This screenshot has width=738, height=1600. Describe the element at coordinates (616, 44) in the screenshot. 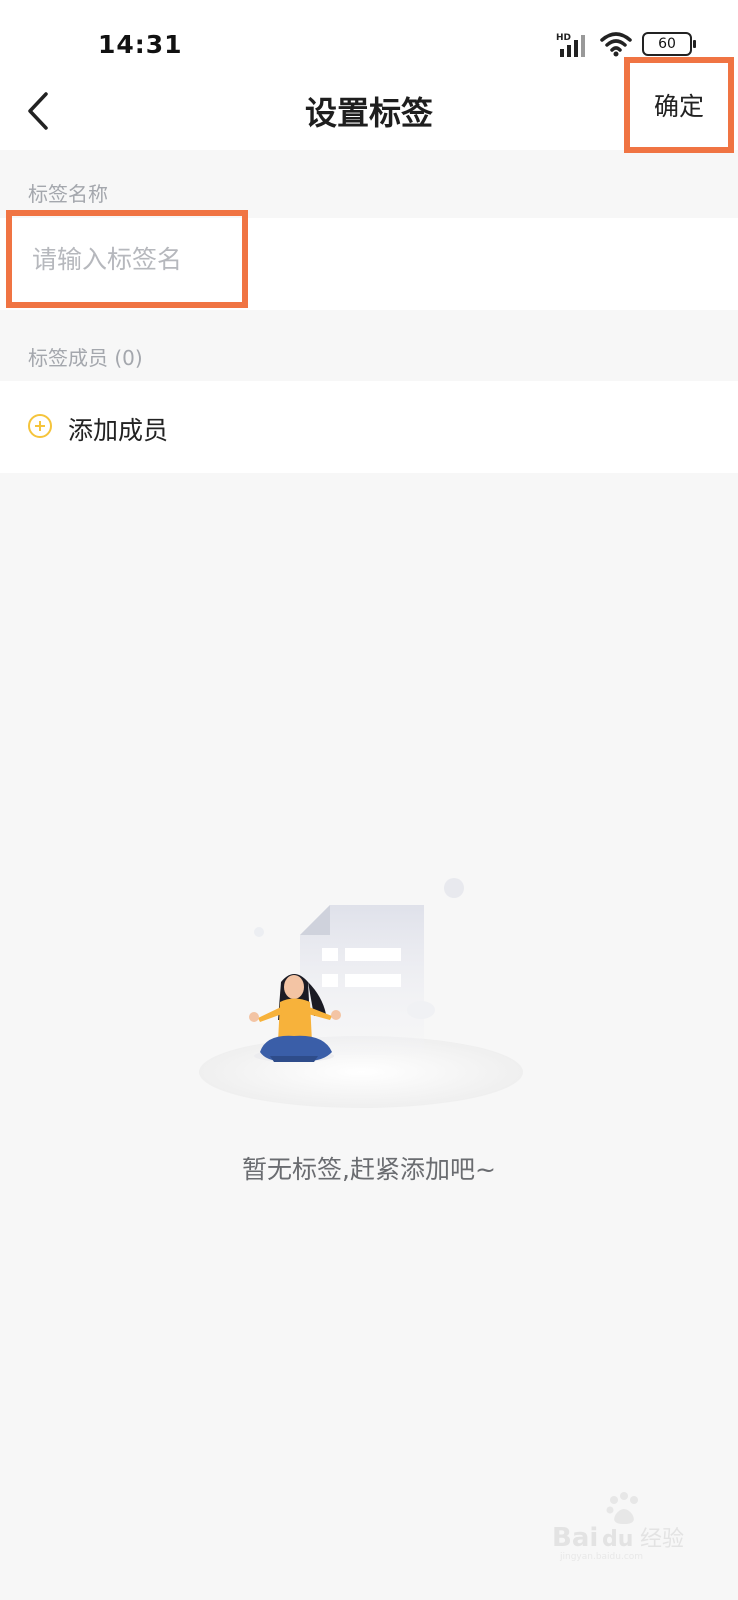

I see `wifi-icon` at that location.